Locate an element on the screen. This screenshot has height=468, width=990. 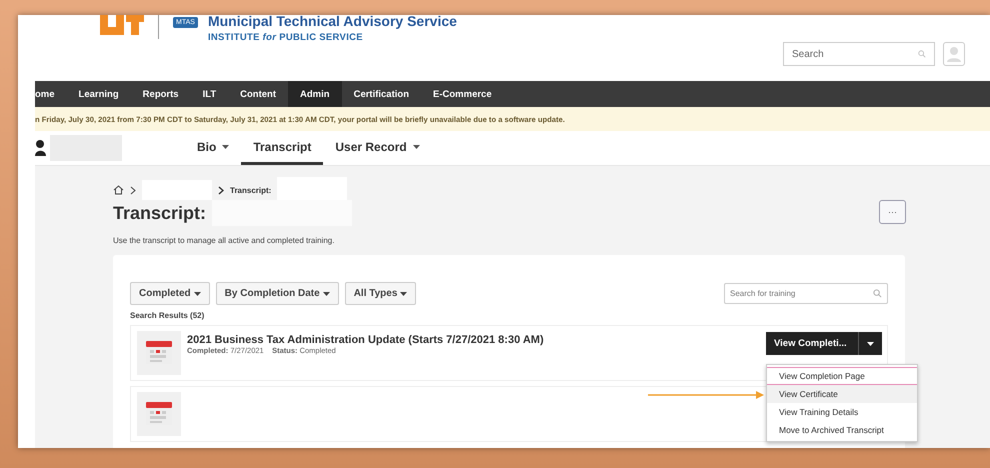
logo-icon is located at coordinates (122, 25).